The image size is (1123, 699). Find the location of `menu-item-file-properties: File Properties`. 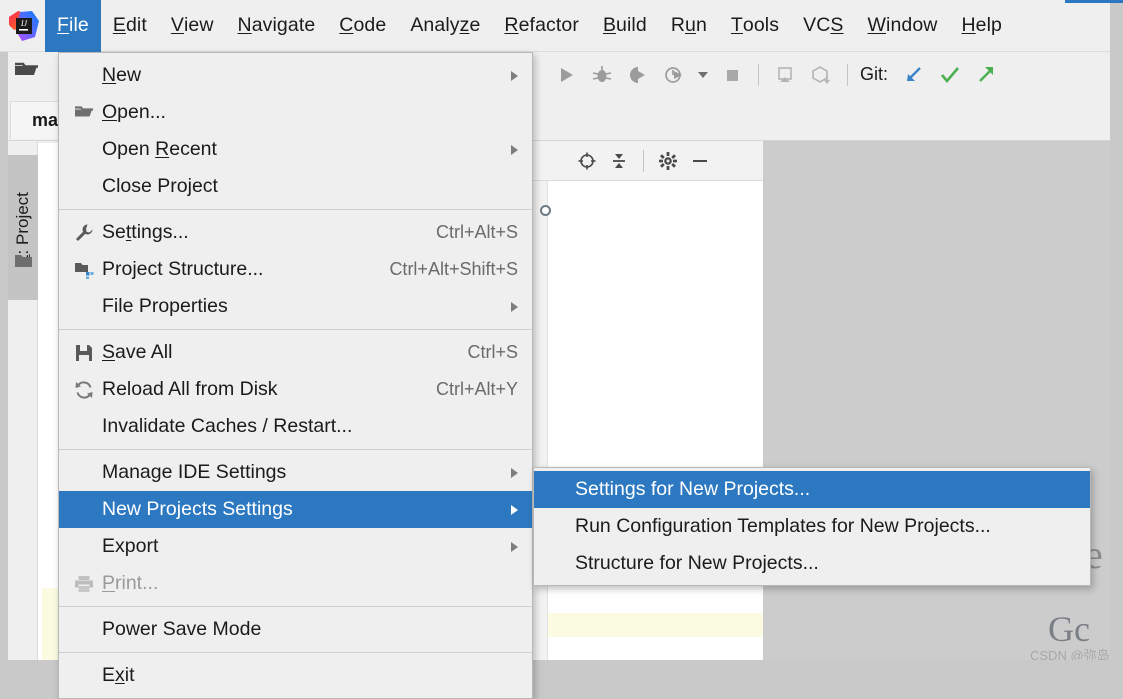

menu-item-file-properties: File Properties is located at coordinates (295, 306).